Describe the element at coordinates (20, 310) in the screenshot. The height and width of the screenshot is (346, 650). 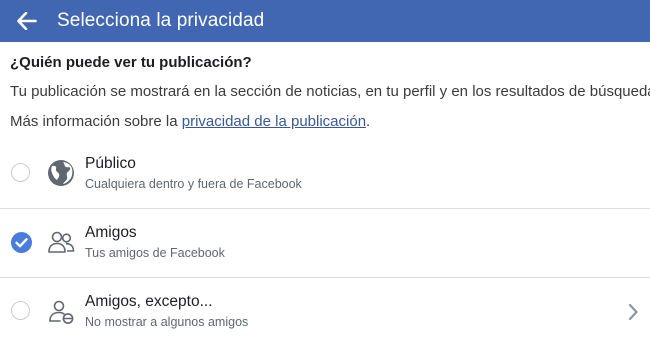
I see `radio-friends-except` at that location.